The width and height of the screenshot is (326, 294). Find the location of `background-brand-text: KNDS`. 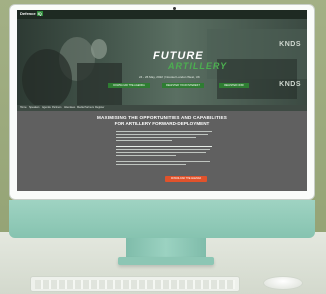

background-brand-text: KNDS is located at coordinates (290, 44).